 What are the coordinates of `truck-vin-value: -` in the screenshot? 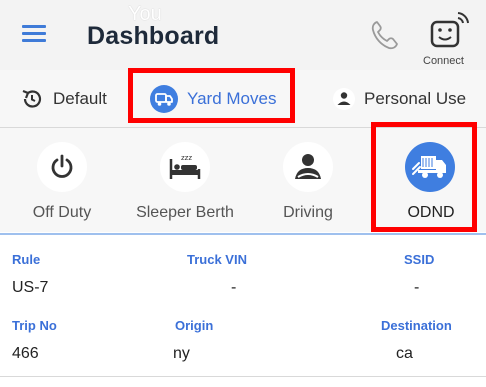 It's located at (234, 287).